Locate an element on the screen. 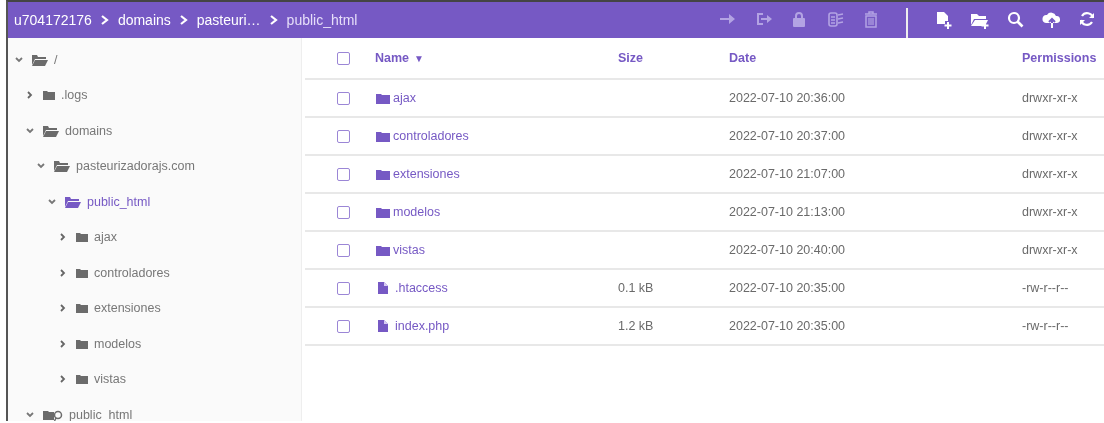 This screenshot has height=423, width=1104. modified-date: 2022-07-10 21:07:00 is located at coordinates (787, 174).